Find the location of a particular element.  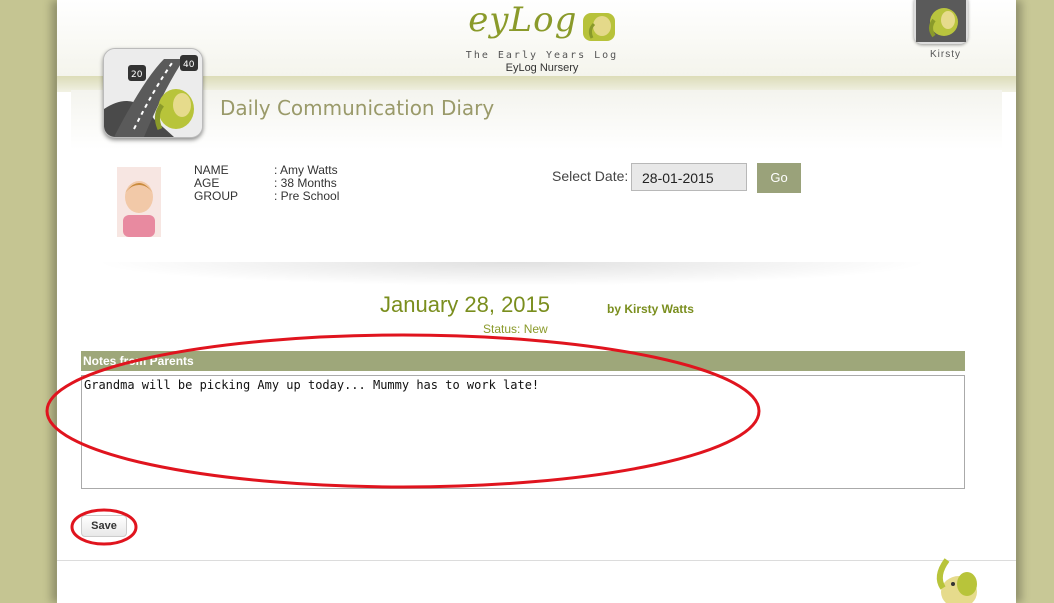

save-button: Save is located at coordinates (104, 526).